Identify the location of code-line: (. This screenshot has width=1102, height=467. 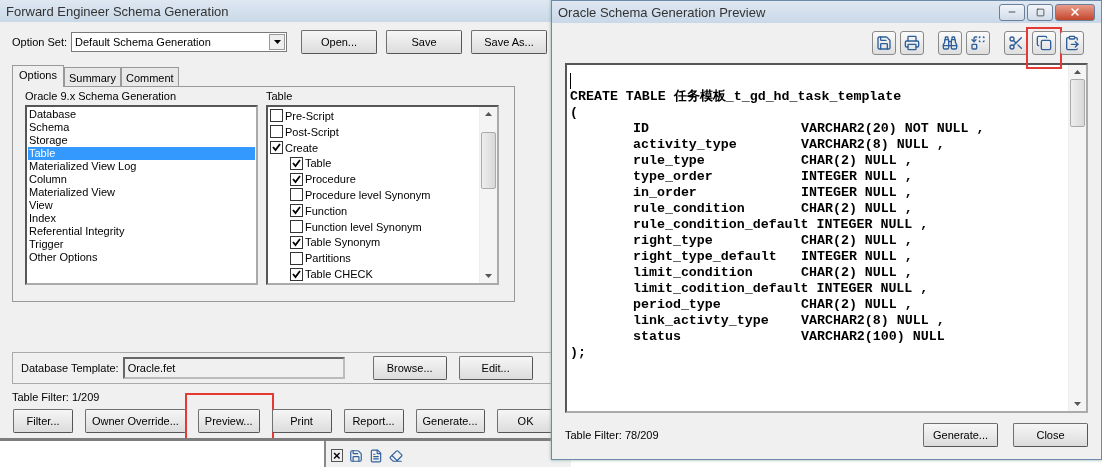
(574, 113).